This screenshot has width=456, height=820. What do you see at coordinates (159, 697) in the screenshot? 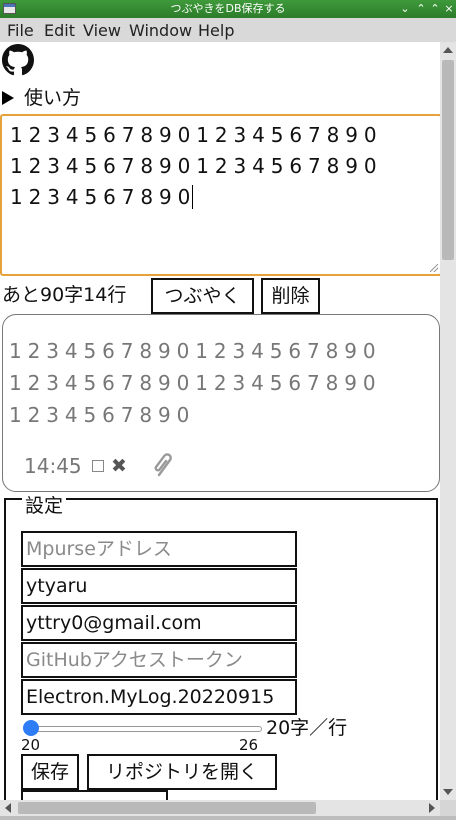
I see `repository-name-input: Electron.MyLog.20220915` at bounding box center [159, 697].